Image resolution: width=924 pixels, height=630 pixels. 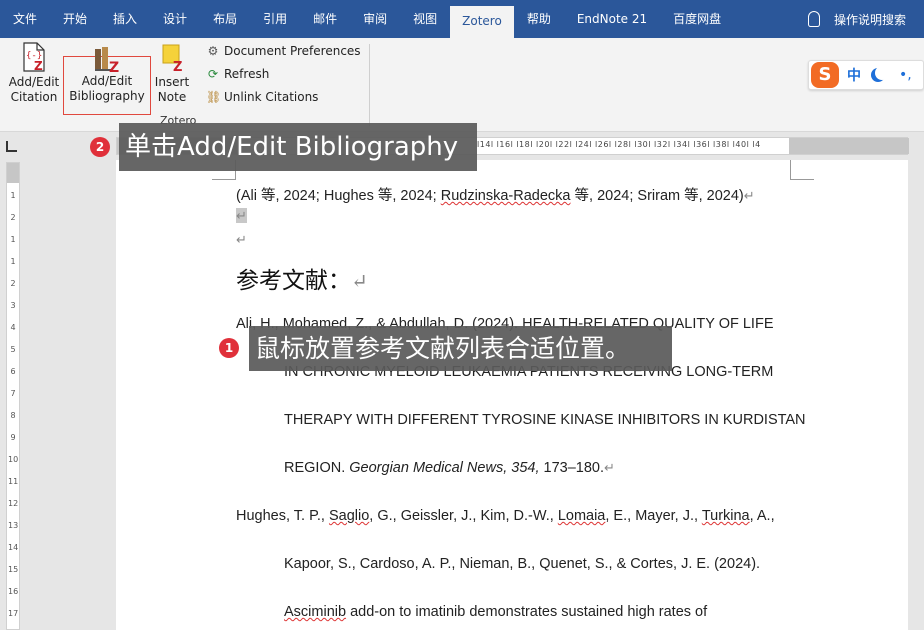 What do you see at coordinates (13, 547) in the screenshot?
I see `ruler-number: 14` at bounding box center [13, 547].